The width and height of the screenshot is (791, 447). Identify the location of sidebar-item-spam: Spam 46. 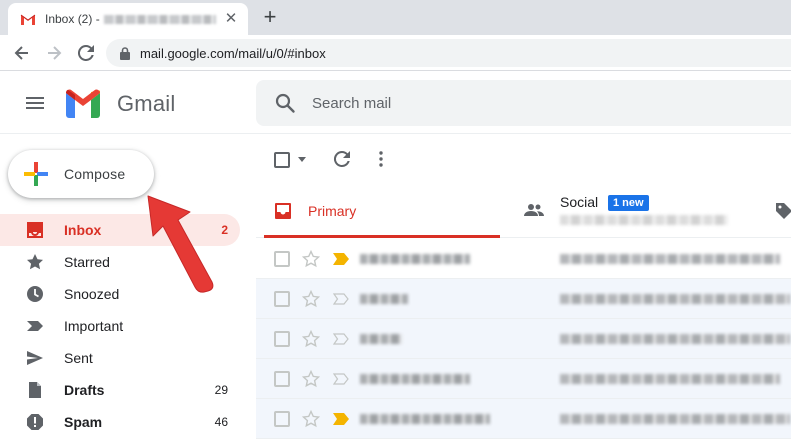
(120, 422).